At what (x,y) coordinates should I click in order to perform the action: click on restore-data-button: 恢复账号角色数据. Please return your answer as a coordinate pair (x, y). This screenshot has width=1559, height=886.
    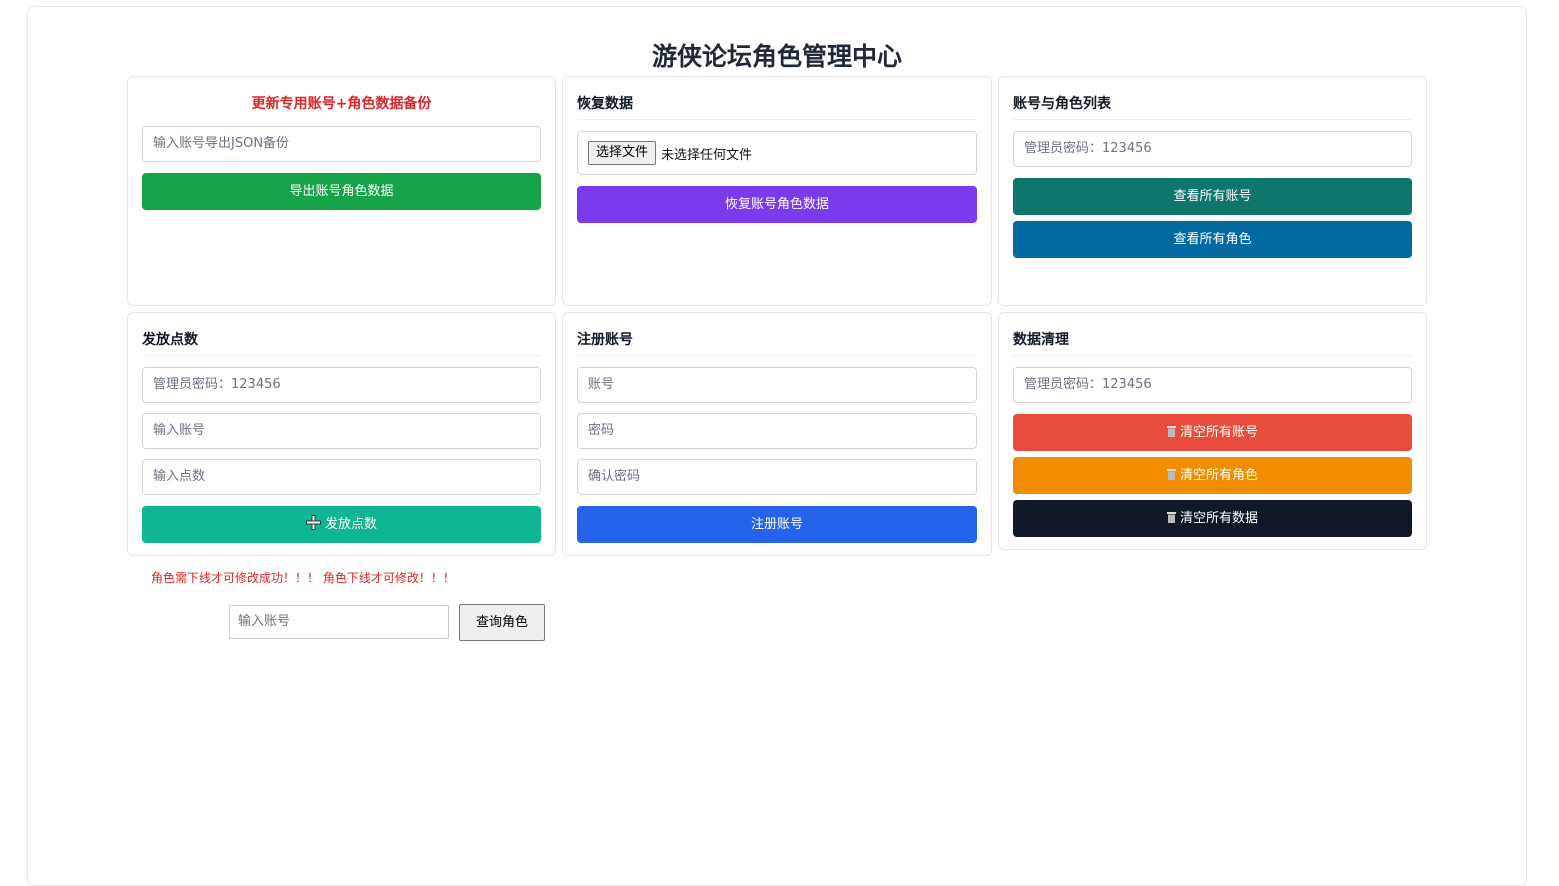
    Looking at the image, I should click on (777, 204).